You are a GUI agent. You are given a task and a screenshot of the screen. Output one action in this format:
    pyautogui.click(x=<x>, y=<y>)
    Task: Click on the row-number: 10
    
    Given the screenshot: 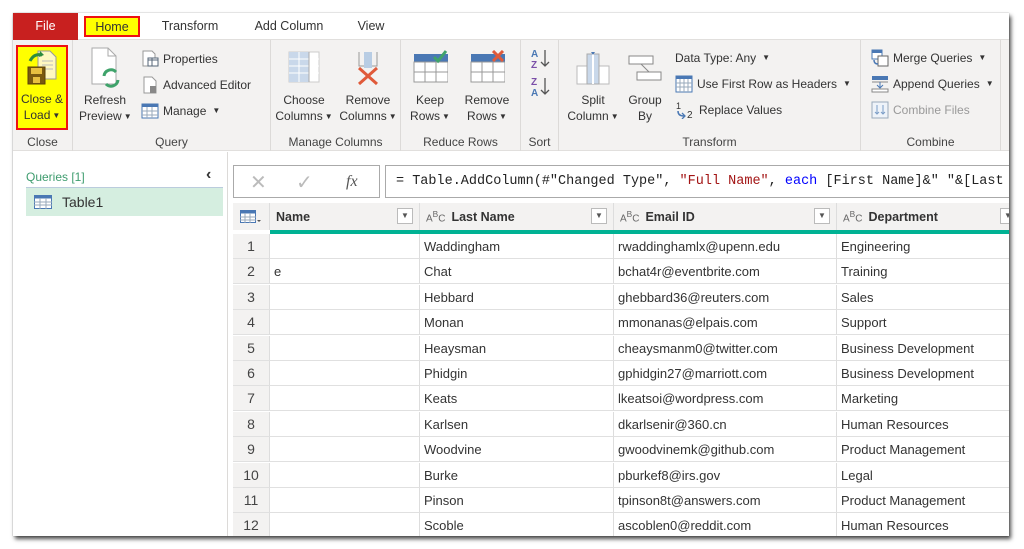 What is the action you would take?
    pyautogui.click(x=251, y=475)
    